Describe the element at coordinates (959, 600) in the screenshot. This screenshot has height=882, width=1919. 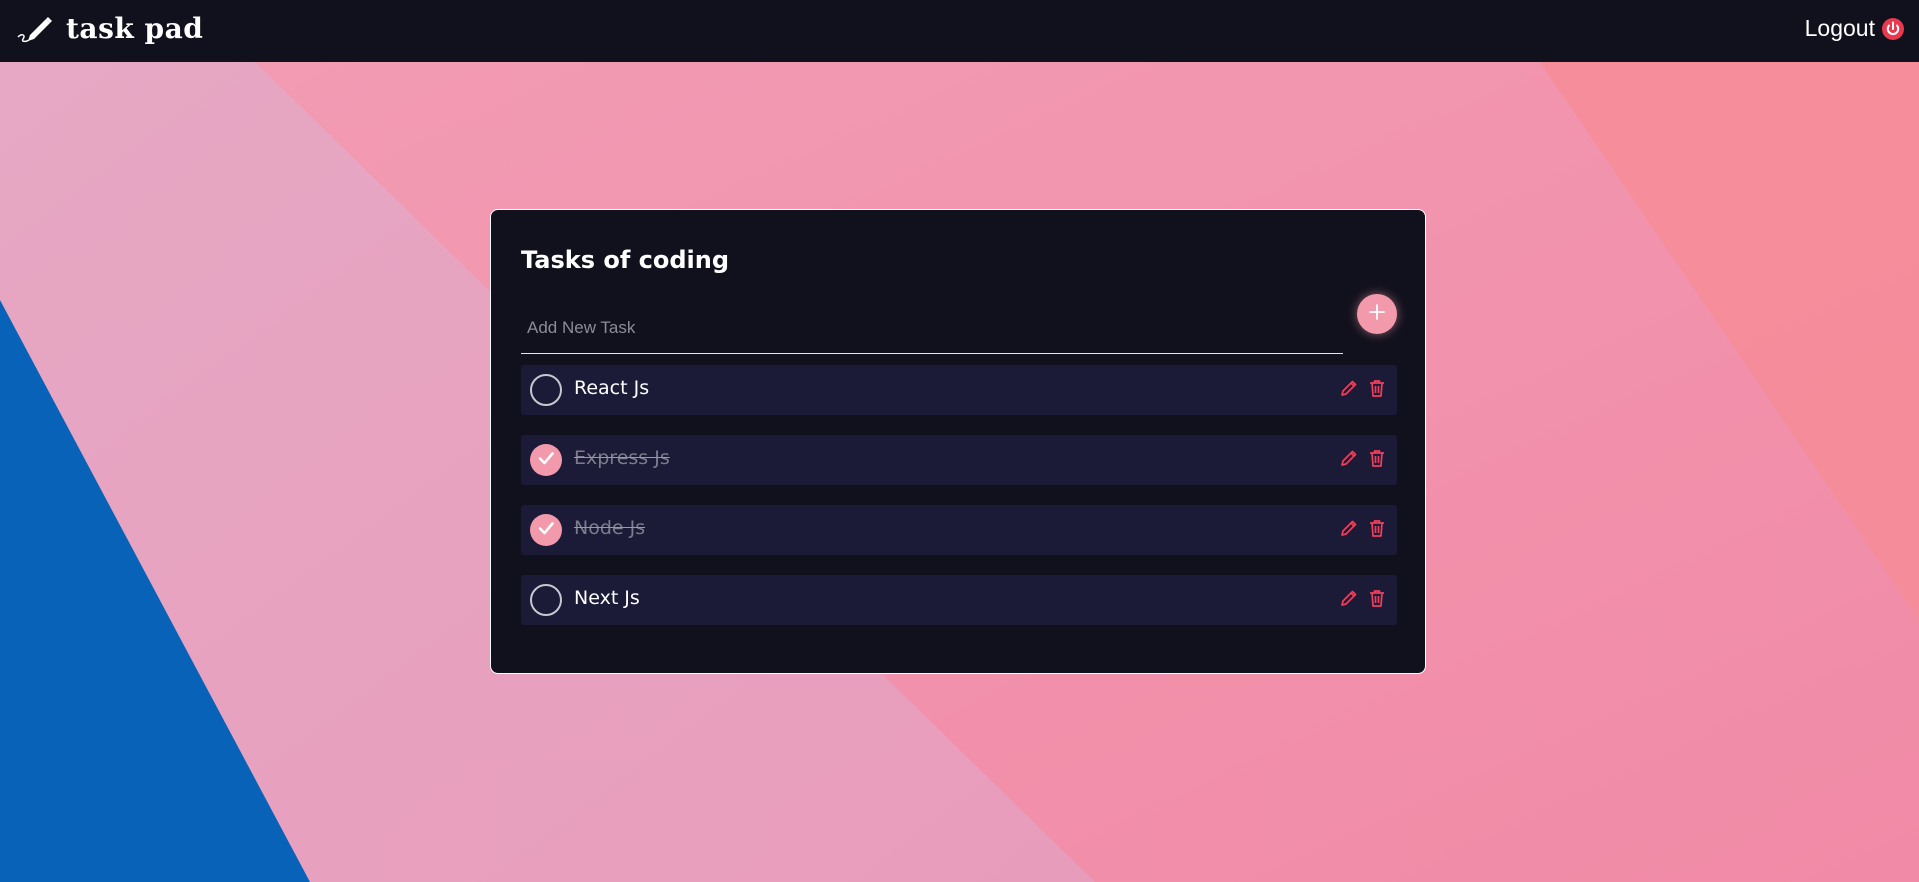
I see `task-item: Next Js` at that location.